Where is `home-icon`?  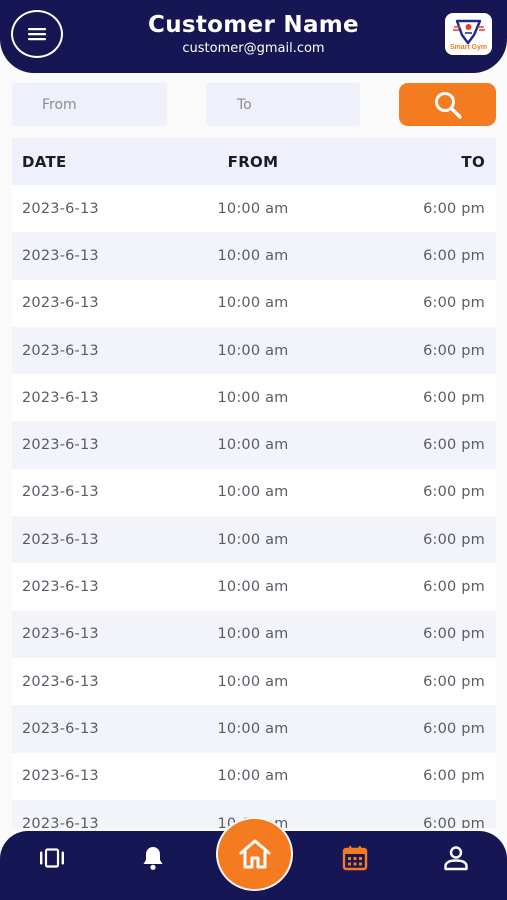 home-icon is located at coordinates (254, 854).